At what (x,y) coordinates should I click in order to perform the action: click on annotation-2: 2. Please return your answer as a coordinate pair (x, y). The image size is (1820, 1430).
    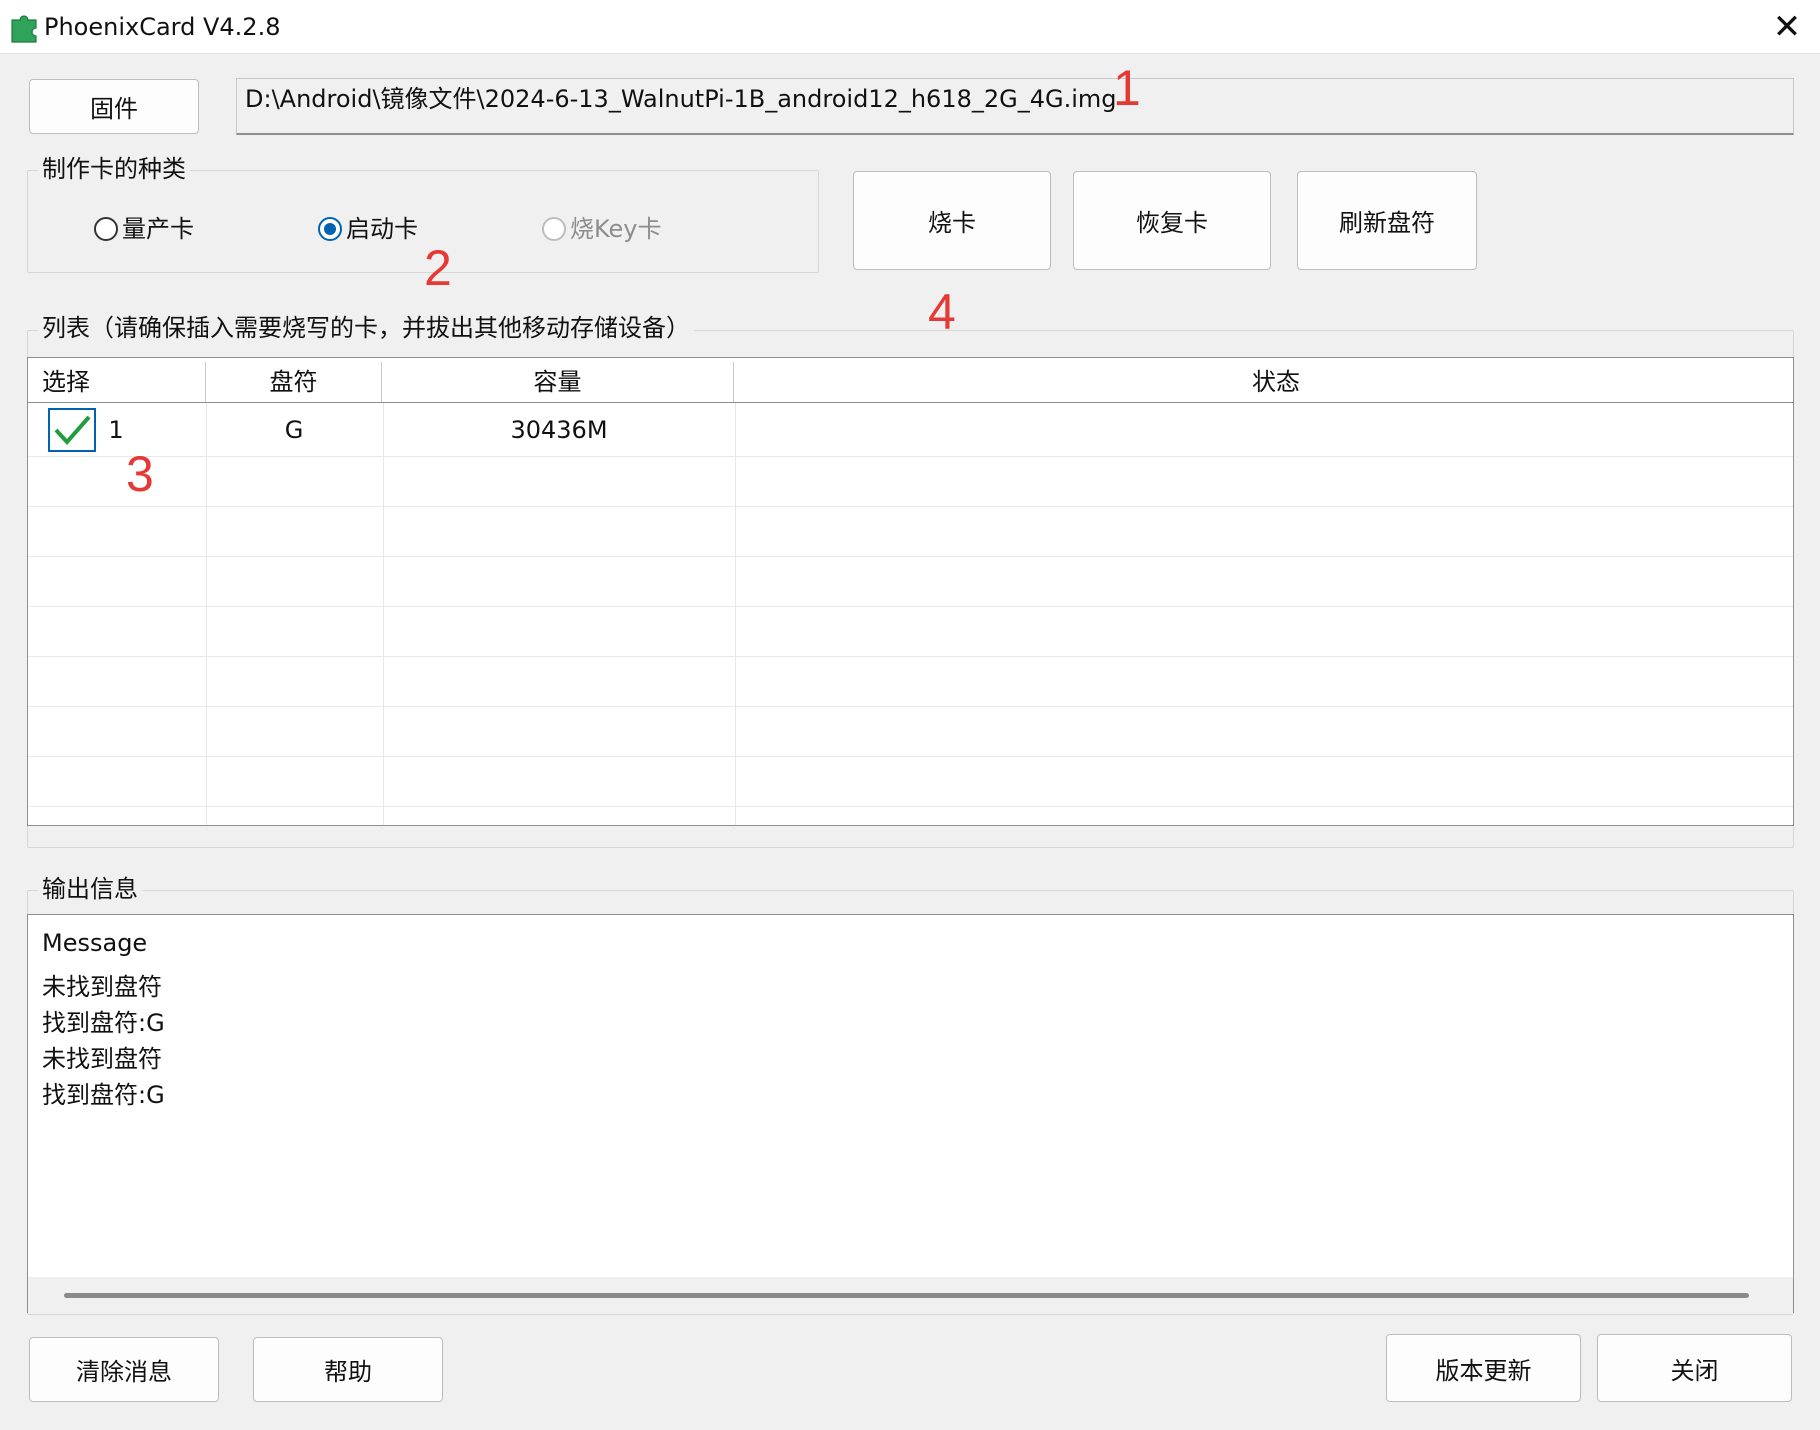
    Looking at the image, I should click on (438, 268).